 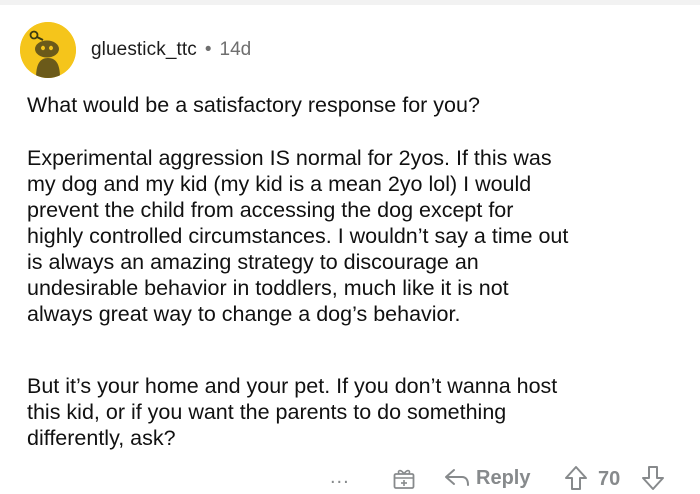 I want to click on snoo-avatar-icon, so click(x=48, y=50).